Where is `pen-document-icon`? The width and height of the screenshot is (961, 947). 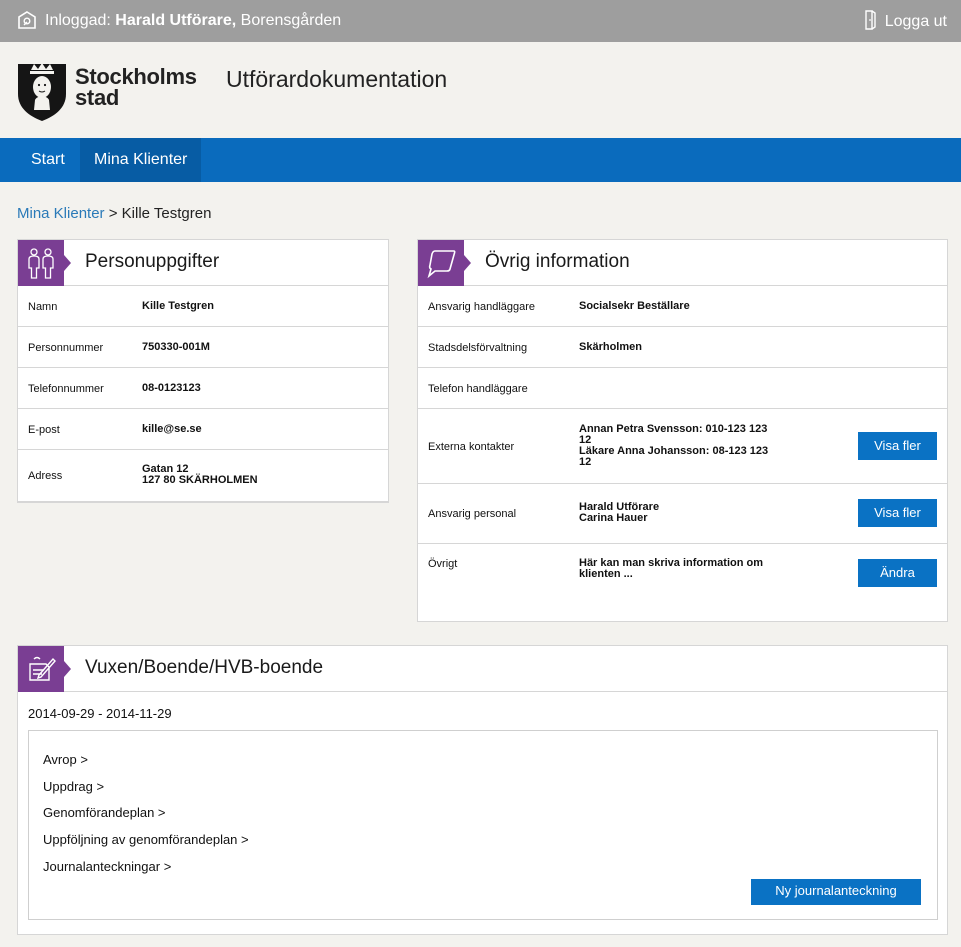 pen-document-icon is located at coordinates (44, 669).